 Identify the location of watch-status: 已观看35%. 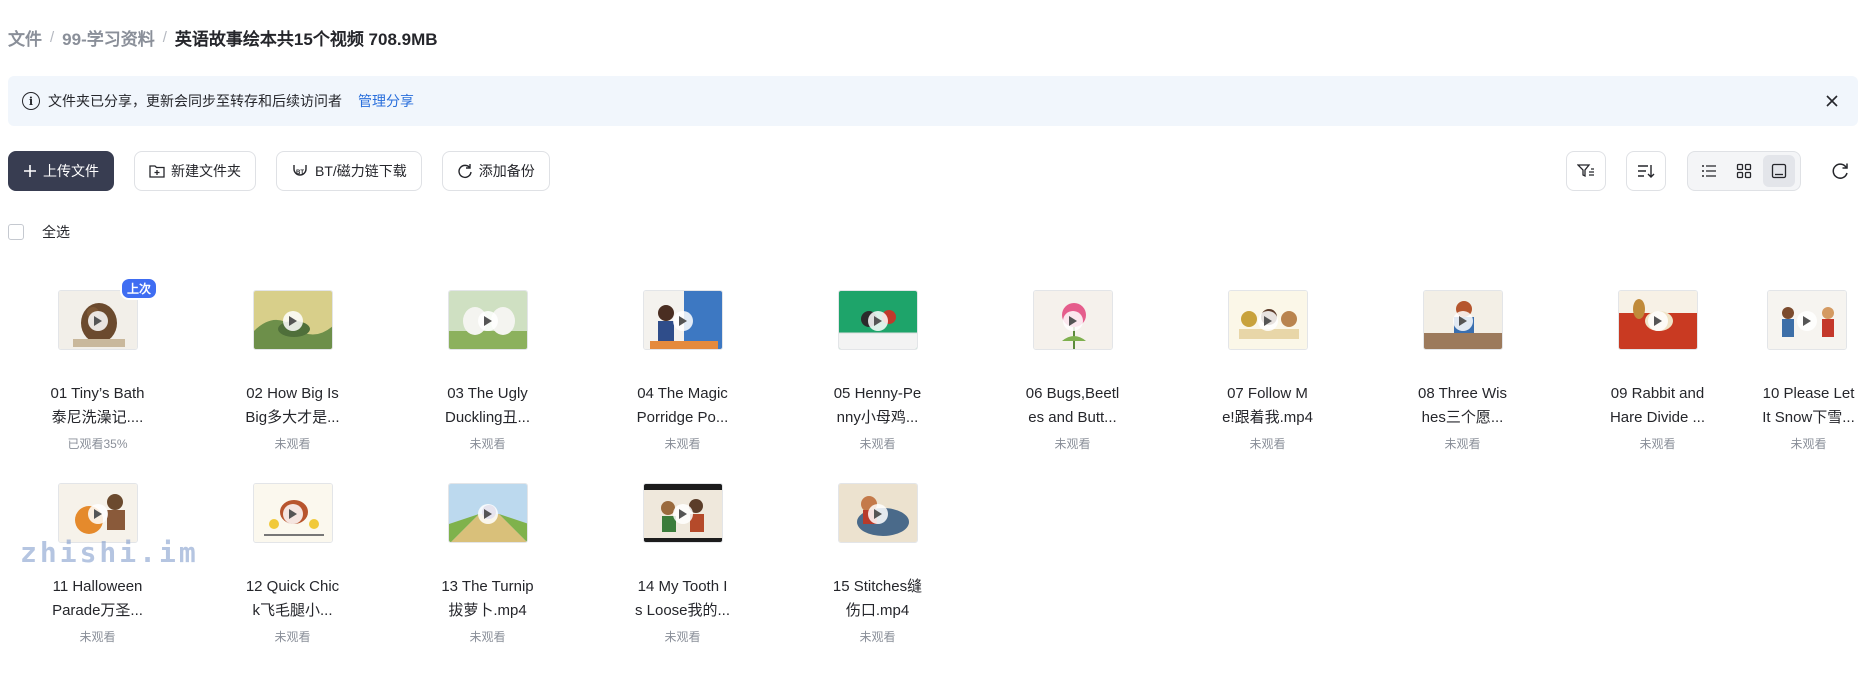
(97, 444).